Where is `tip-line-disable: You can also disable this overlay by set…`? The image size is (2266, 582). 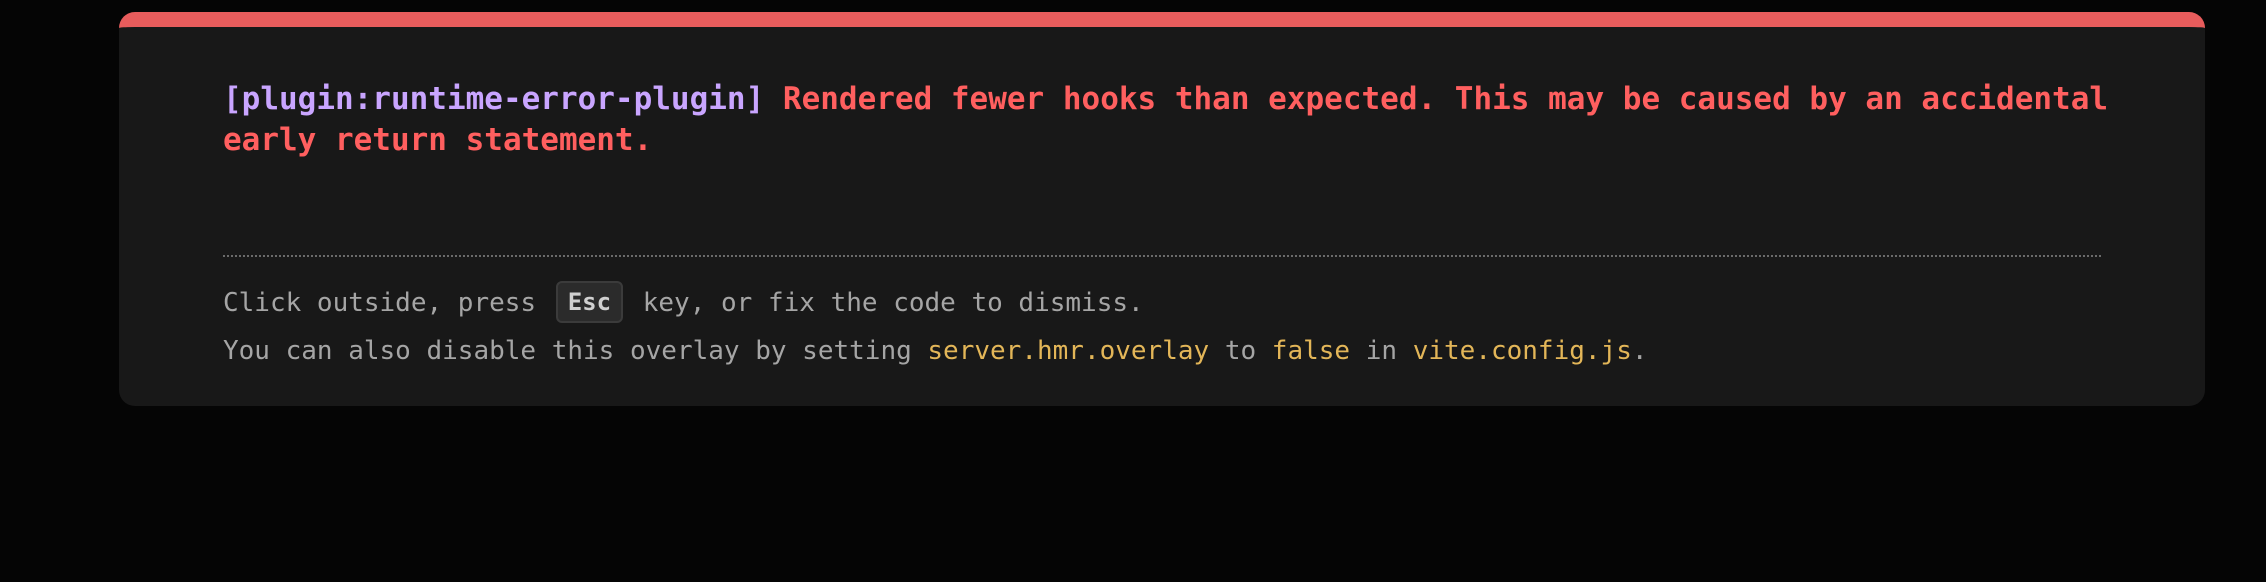
tip-line-disable: You can also disable this overlay by set… is located at coordinates (1173, 351).